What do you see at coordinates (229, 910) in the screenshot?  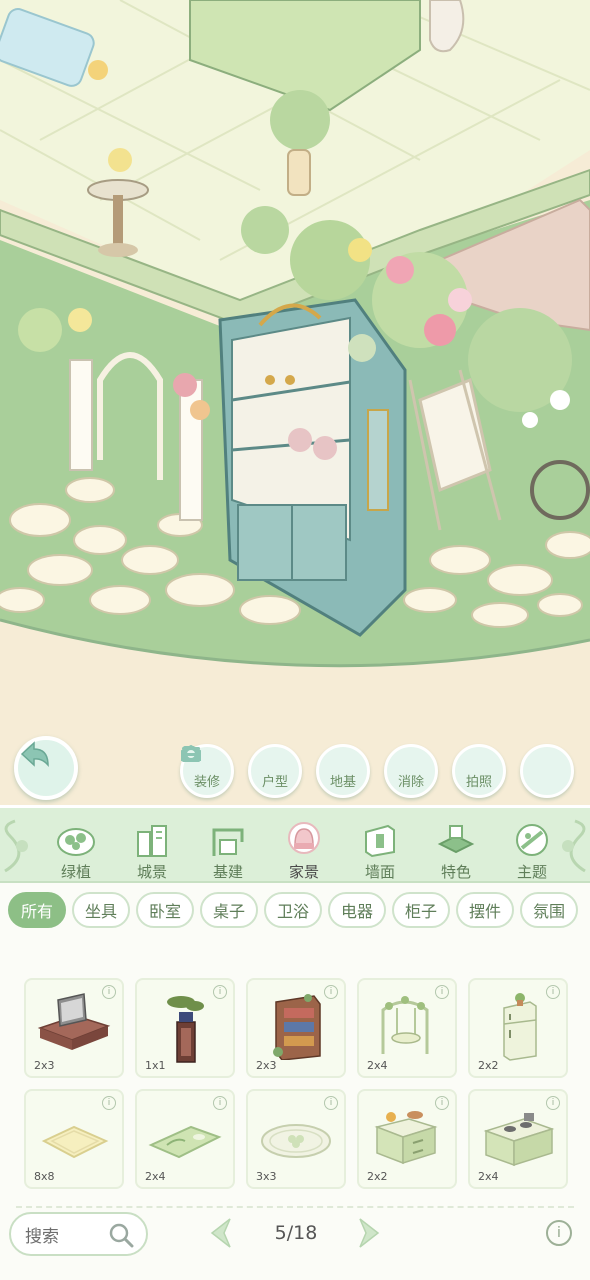 I see `subtab-tables: 桌子` at bounding box center [229, 910].